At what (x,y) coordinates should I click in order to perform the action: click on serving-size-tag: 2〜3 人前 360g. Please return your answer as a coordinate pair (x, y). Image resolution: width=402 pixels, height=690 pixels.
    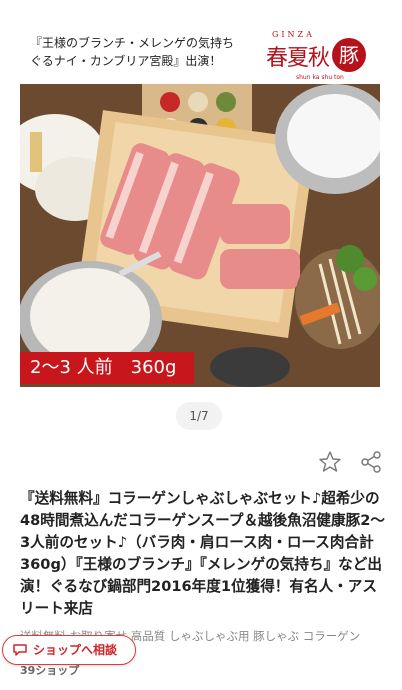
    Looking at the image, I should click on (107, 368).